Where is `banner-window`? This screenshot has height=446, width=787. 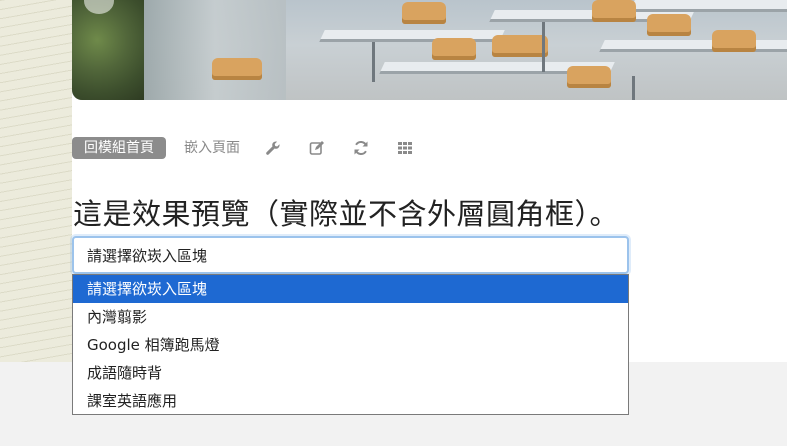
banner-window is located at coordinates (215, 50).